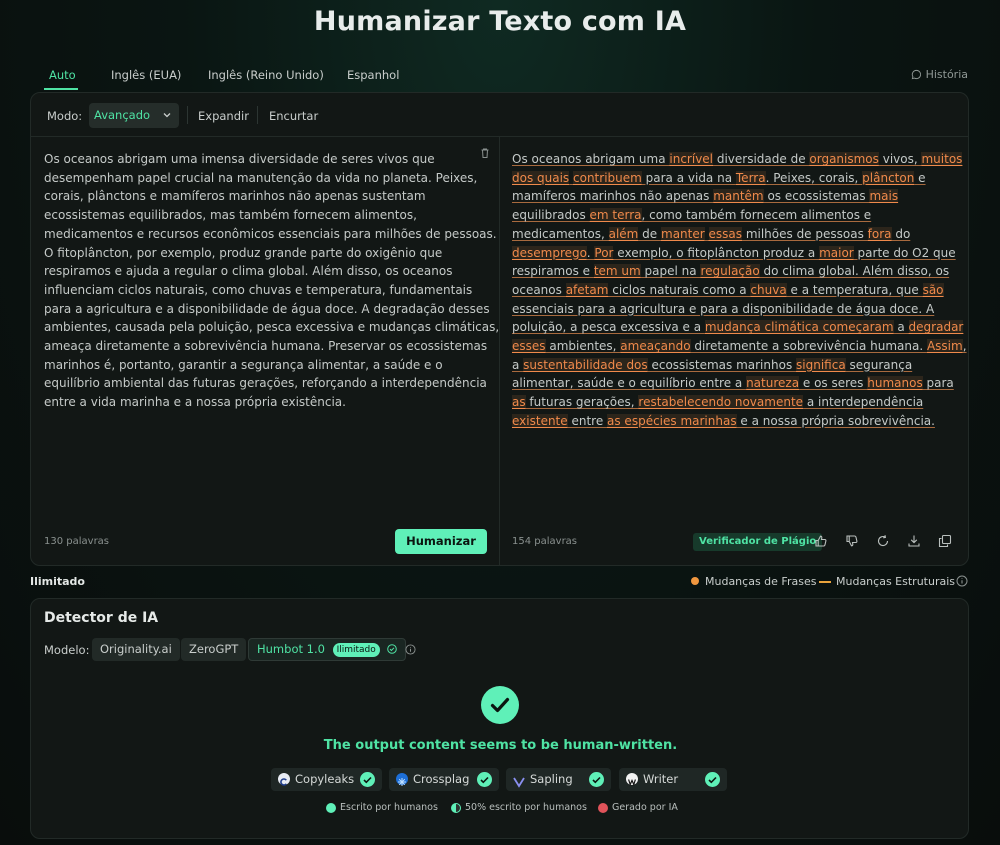  I want to click on output-text-segment: Os oceanos abrigam uma, so click(591, 159).